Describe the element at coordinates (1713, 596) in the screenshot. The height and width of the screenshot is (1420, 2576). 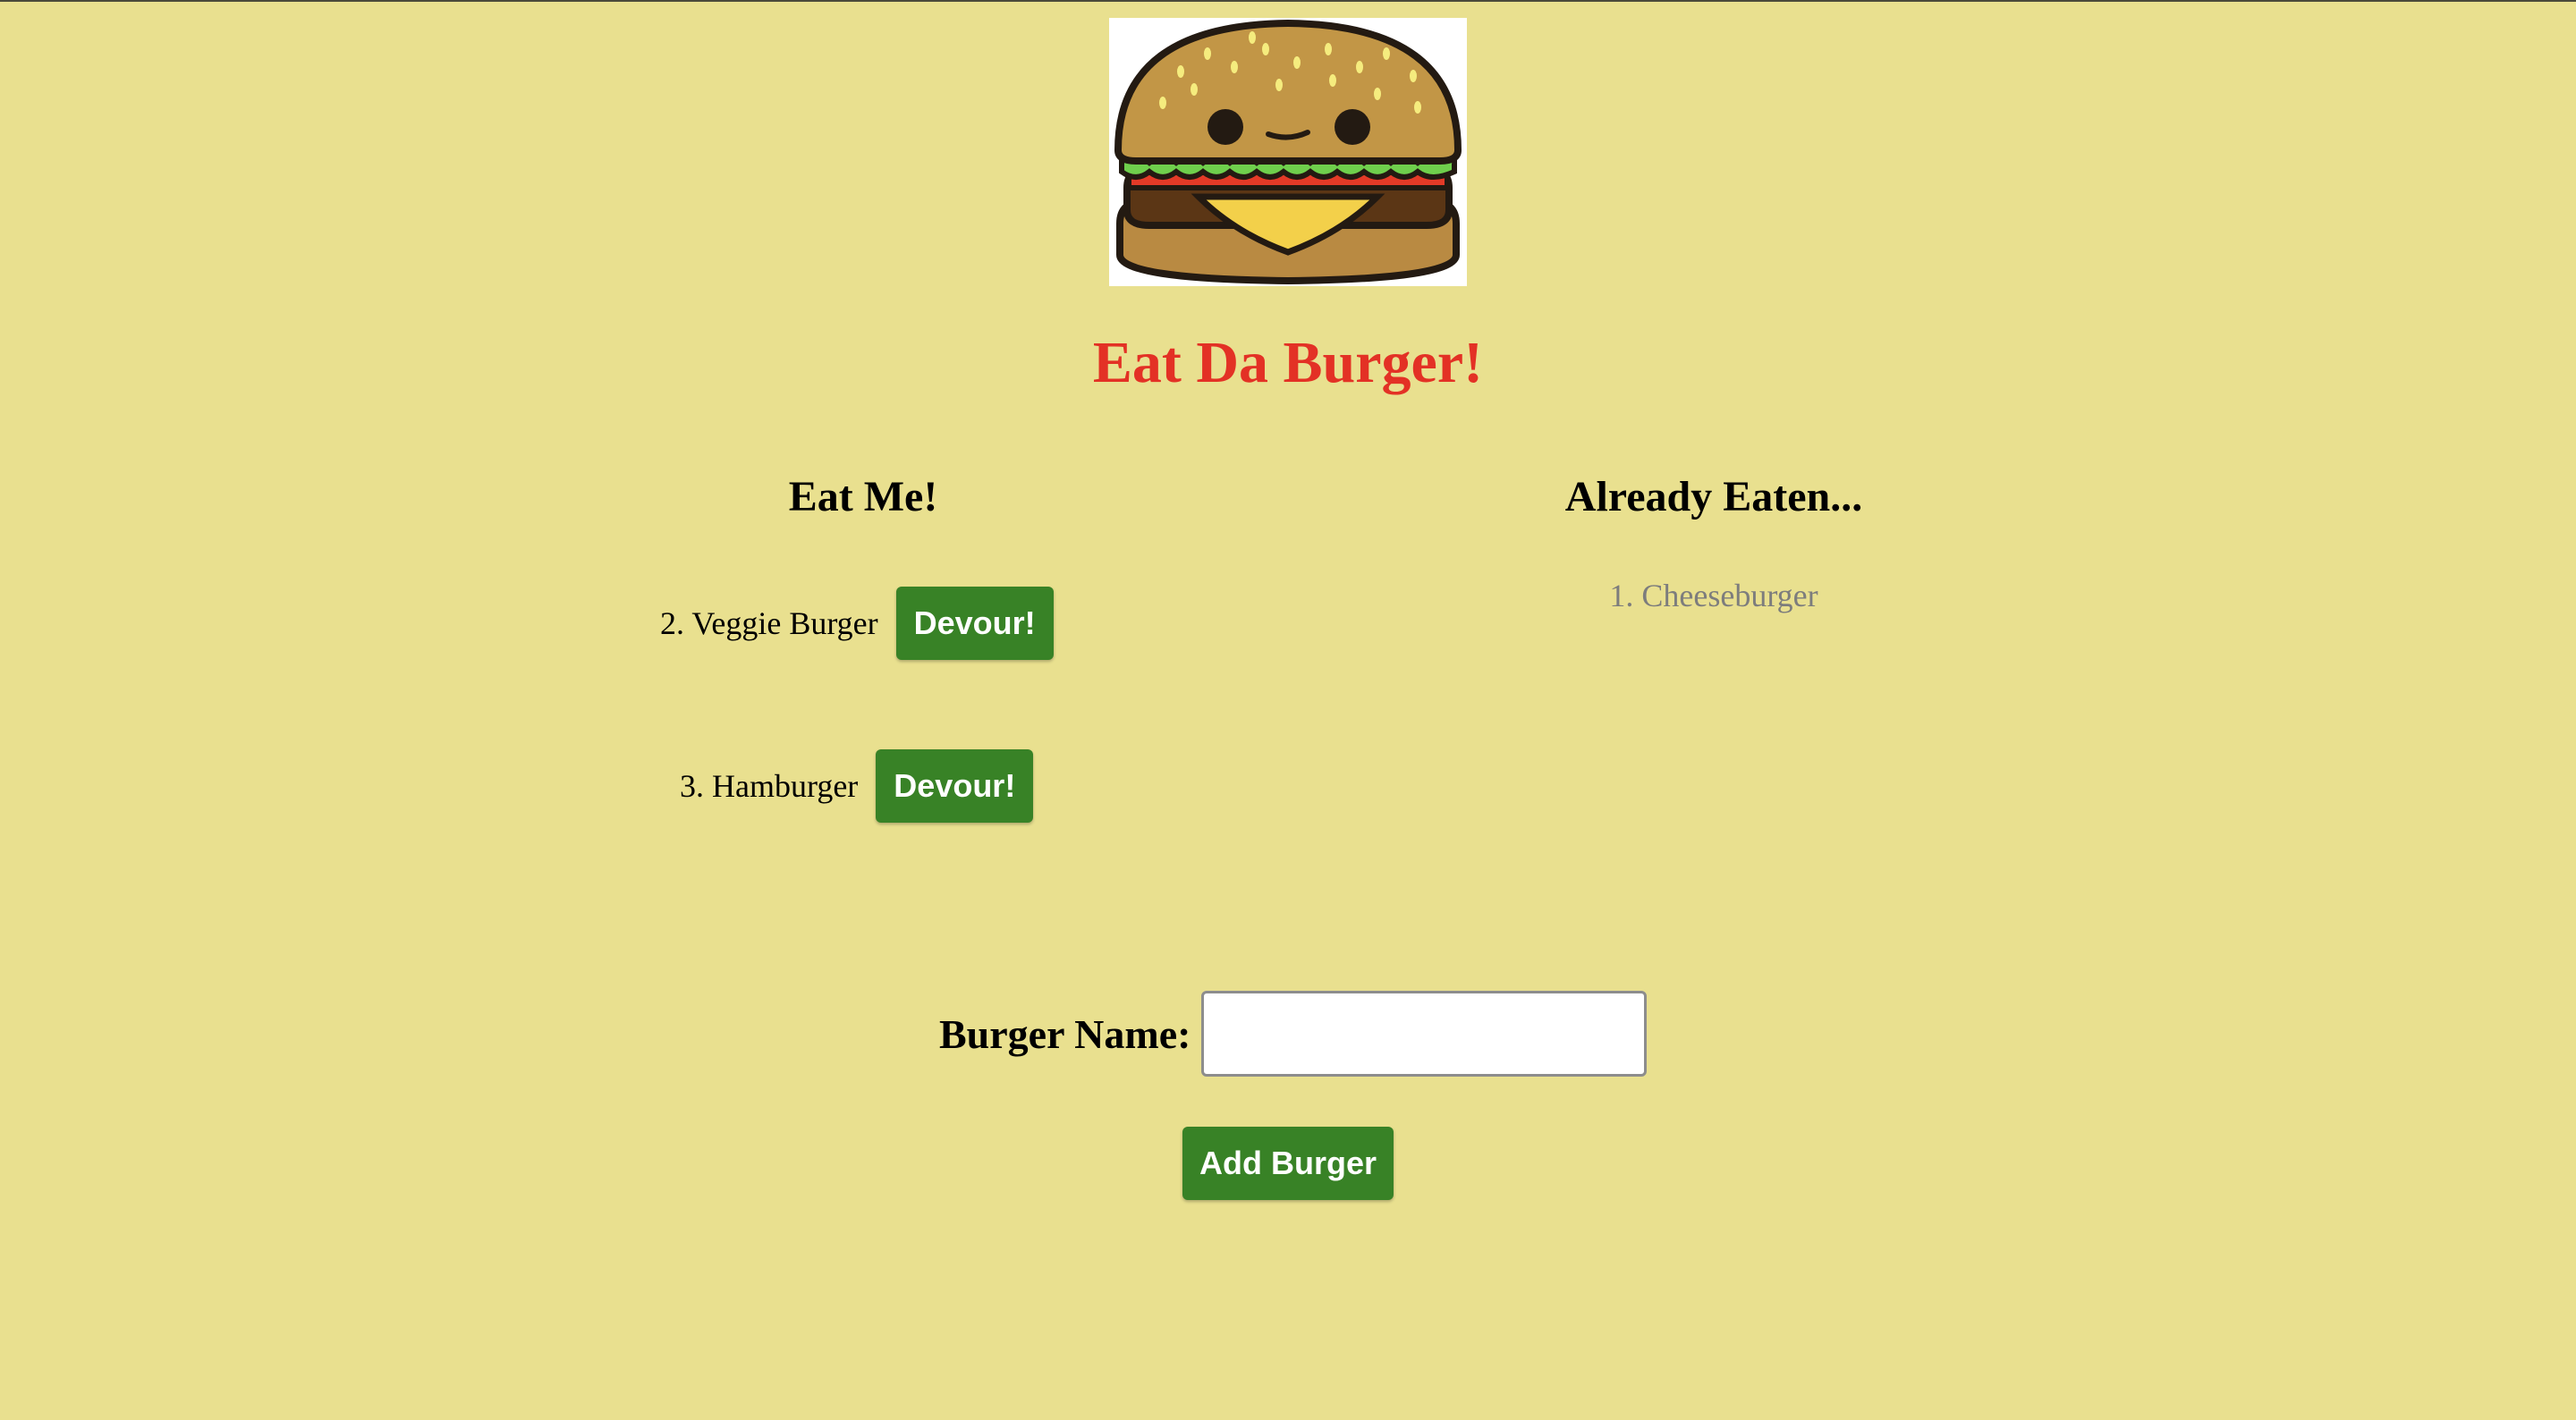
I see `eaten-list-item: 1. Cheeseburger` at that location.